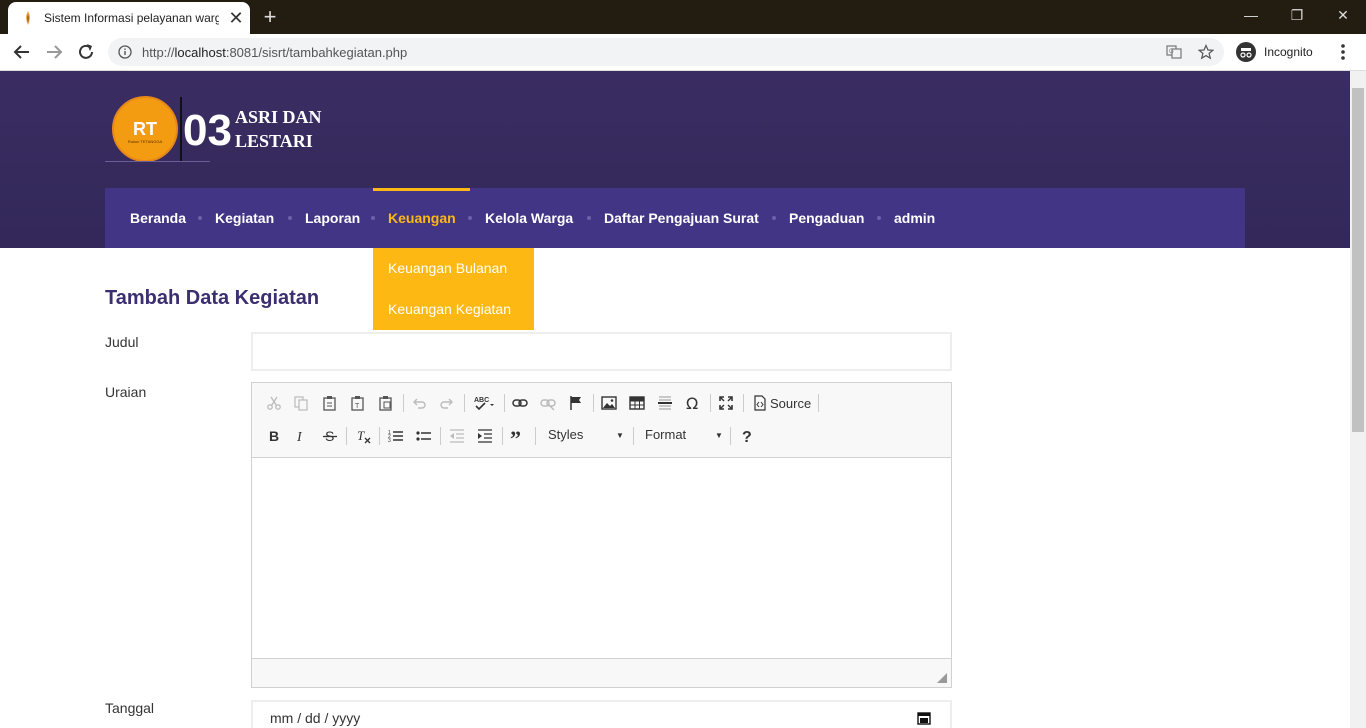 This screenshot has width=1366, height=728. I want to click on help-icon: ?, so click(747, 436).